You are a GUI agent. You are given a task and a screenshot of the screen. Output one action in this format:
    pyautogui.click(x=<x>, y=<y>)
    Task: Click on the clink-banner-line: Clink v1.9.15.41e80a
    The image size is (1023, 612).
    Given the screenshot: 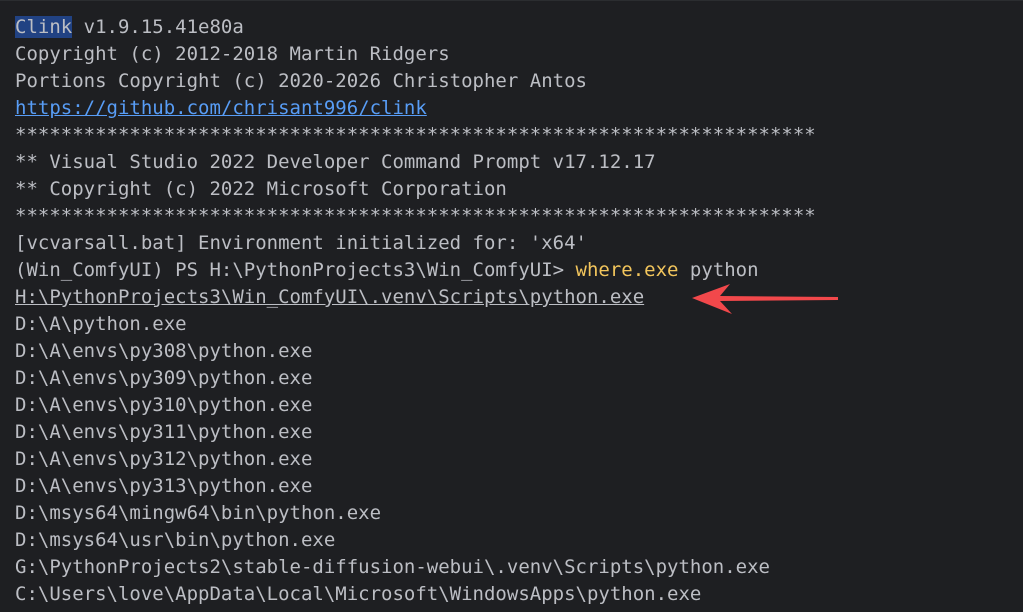 What is the action you would take?
    pyautogui.click(x=129, y=27)
    